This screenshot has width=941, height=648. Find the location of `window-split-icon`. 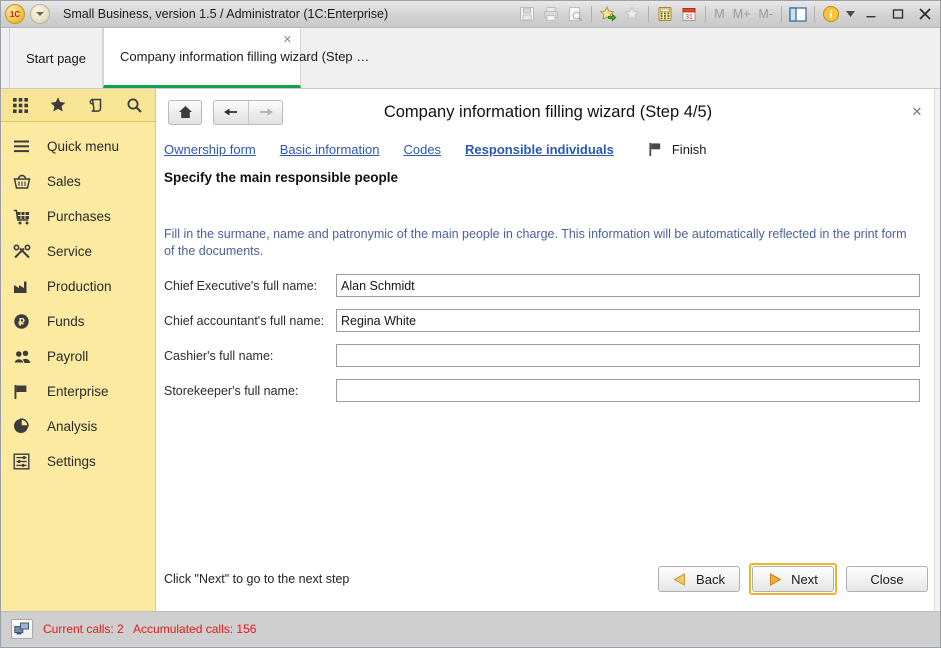

window-split-icon is located at coordinates (798, 14).